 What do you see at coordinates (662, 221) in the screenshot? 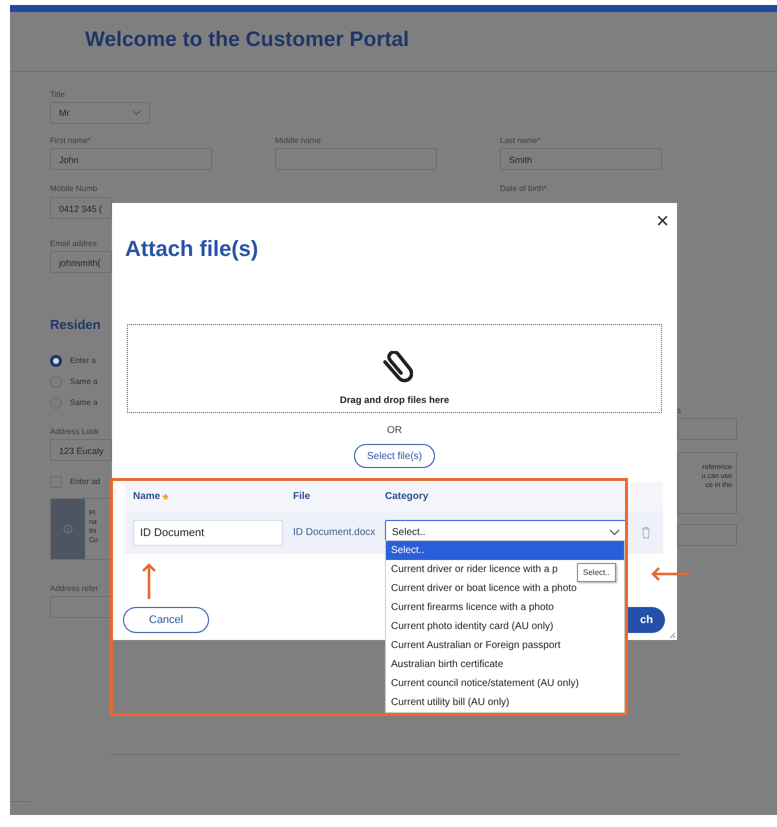
I see `close-button: ×` at bounding box center [662, 221].